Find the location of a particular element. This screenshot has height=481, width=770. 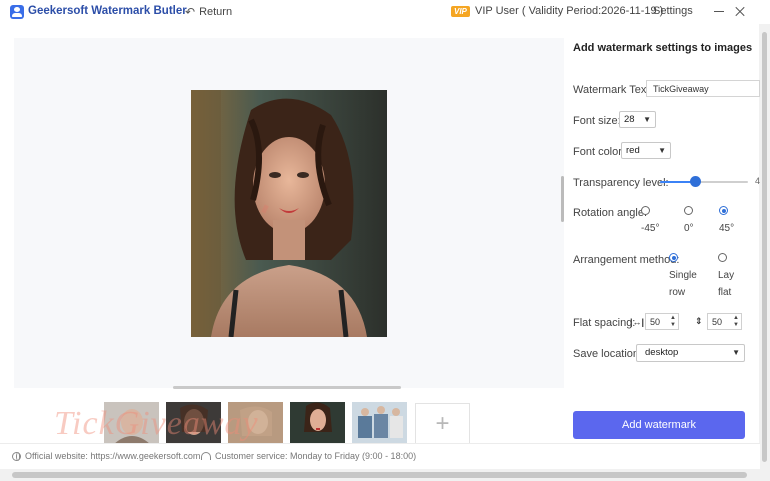

thumbnail-3-image is located at coordinates (255, 423).